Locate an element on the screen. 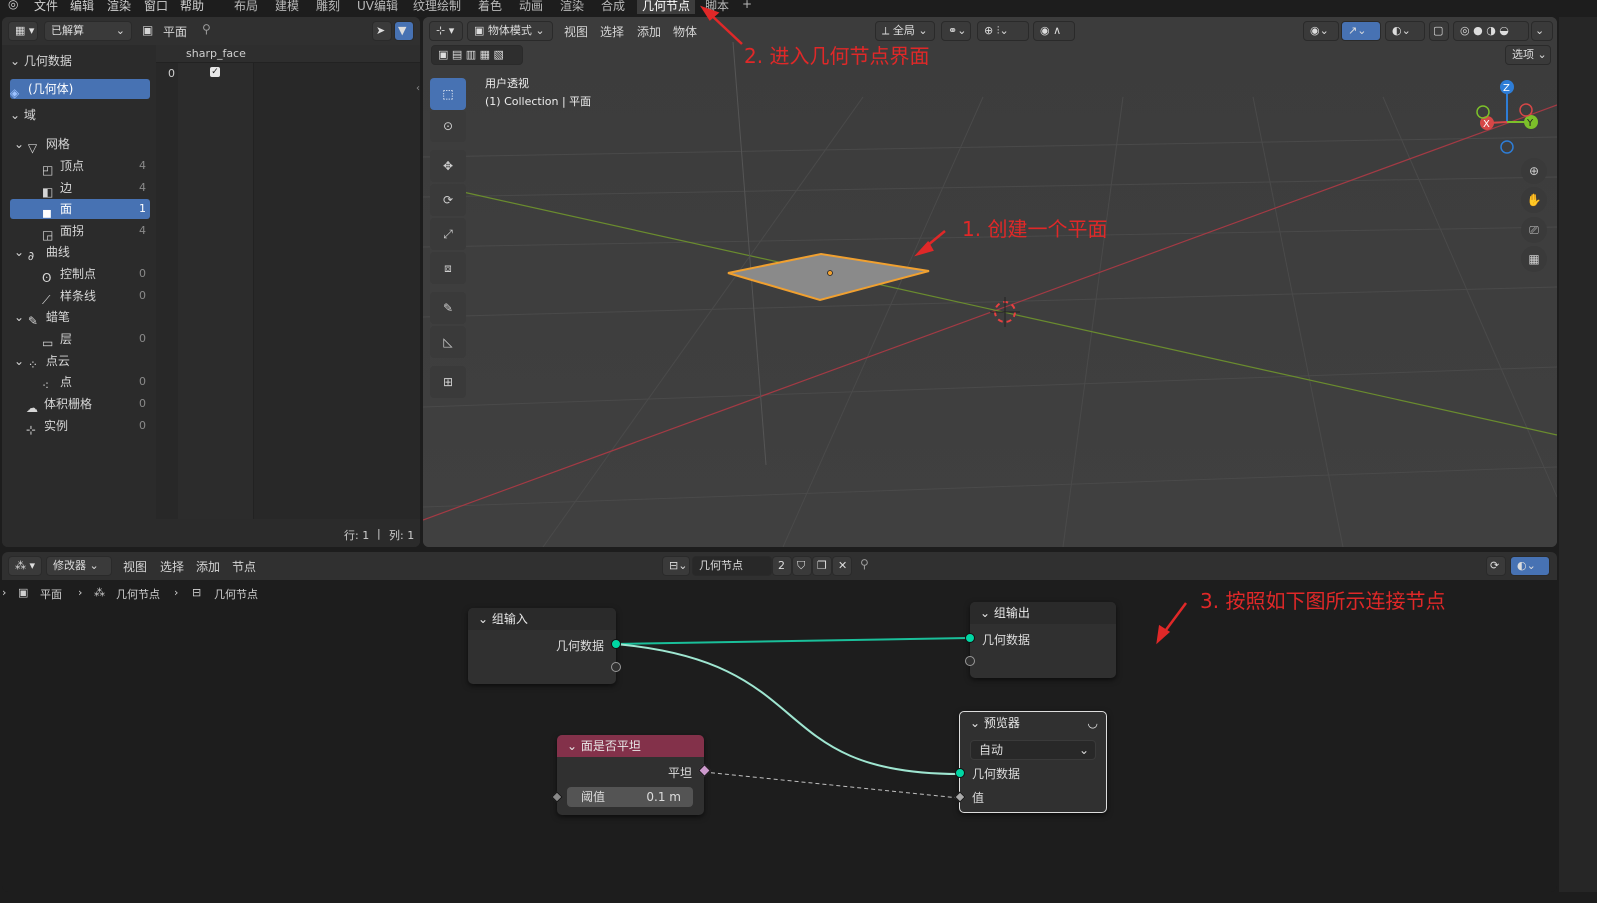  tree-item-mesh: ⌄ ▽ 网格 is located at coordinates (82, 144).